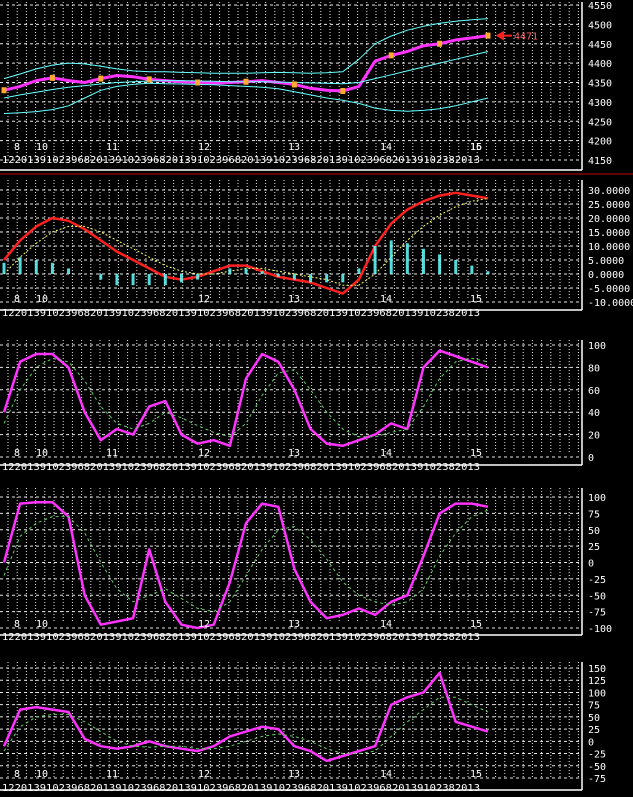  Describe the element at coordinates (600, 629) in the screenshot. I see `y-tick-label: -100` at that location.